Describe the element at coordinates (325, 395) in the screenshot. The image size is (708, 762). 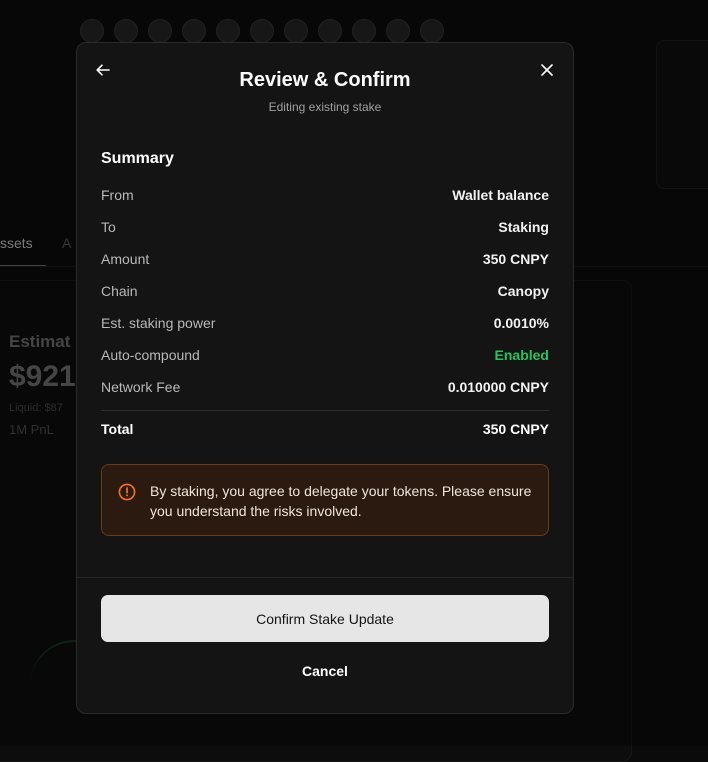
I see `summary-row-network-fee: Network Fee 0.010000 CNPY` at that location.